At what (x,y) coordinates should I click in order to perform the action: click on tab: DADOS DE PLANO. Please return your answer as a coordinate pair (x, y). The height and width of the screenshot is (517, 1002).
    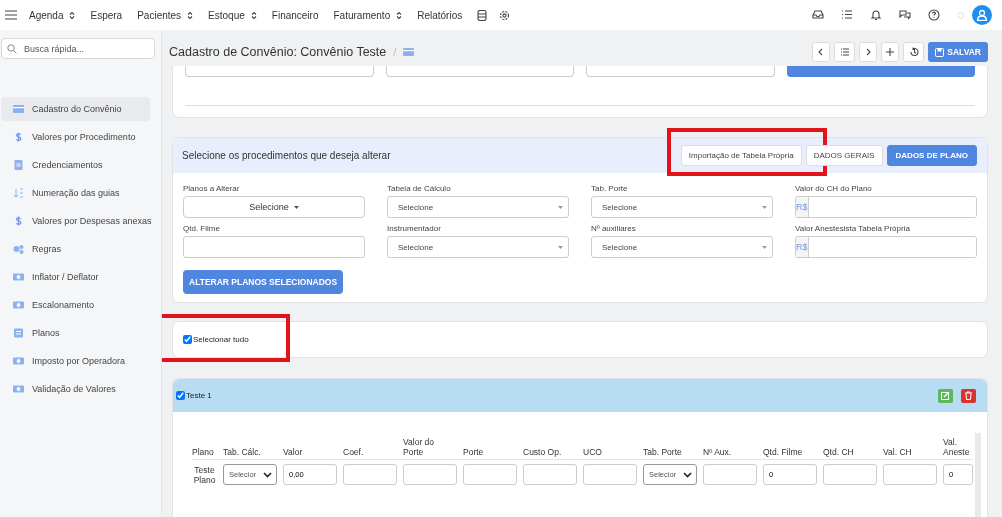
    Looking at the image, I should click on (931, 155).